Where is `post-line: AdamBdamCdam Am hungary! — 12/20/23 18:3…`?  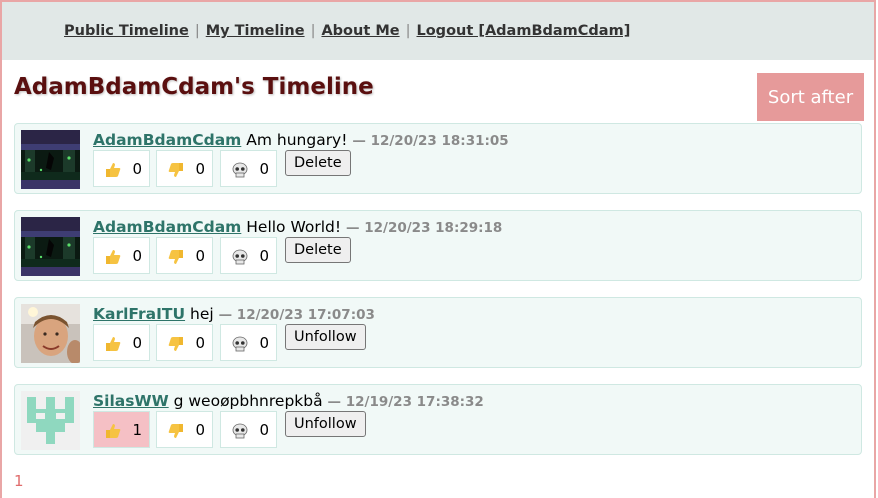
post-line: AdamBdamCdam Am hungary! — 12/20/23 18:3… is located at coordinates (301, 140).